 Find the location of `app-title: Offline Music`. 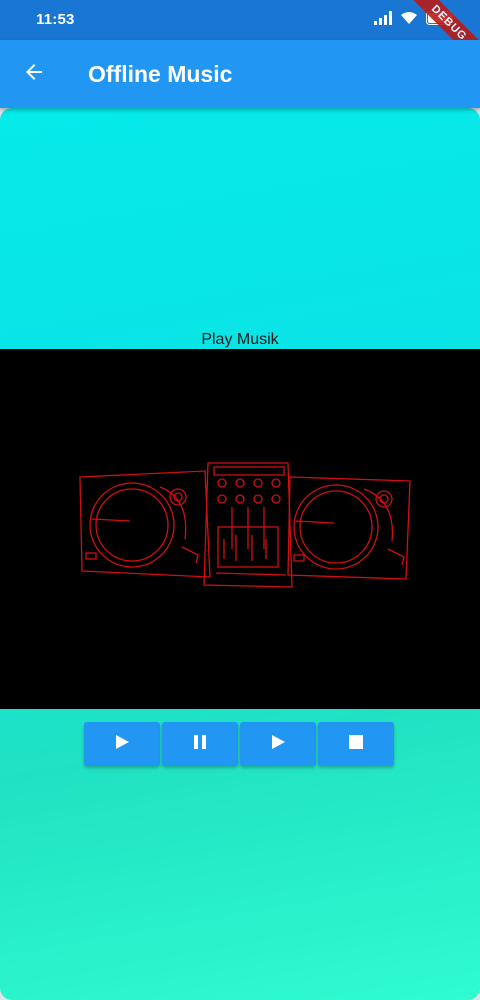

app-title: Offline Music is located at coordinates (160, 74).